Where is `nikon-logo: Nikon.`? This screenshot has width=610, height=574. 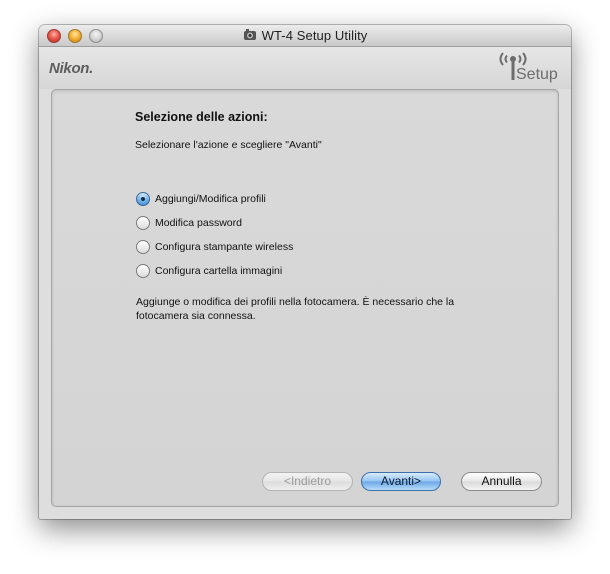
nikon-logo: Nikon. is located at coordinates (71, 68).